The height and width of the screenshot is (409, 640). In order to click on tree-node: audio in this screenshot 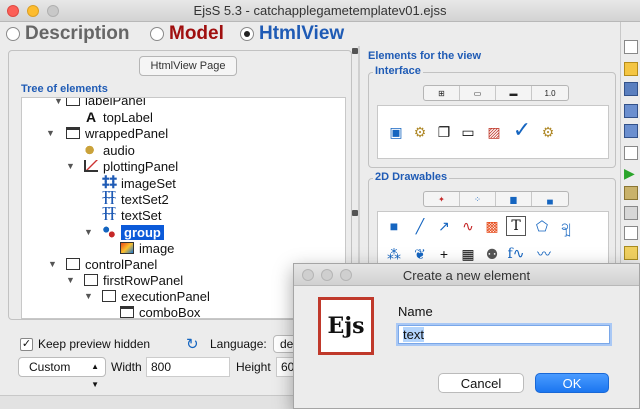, I will do `click(109, 150)`.